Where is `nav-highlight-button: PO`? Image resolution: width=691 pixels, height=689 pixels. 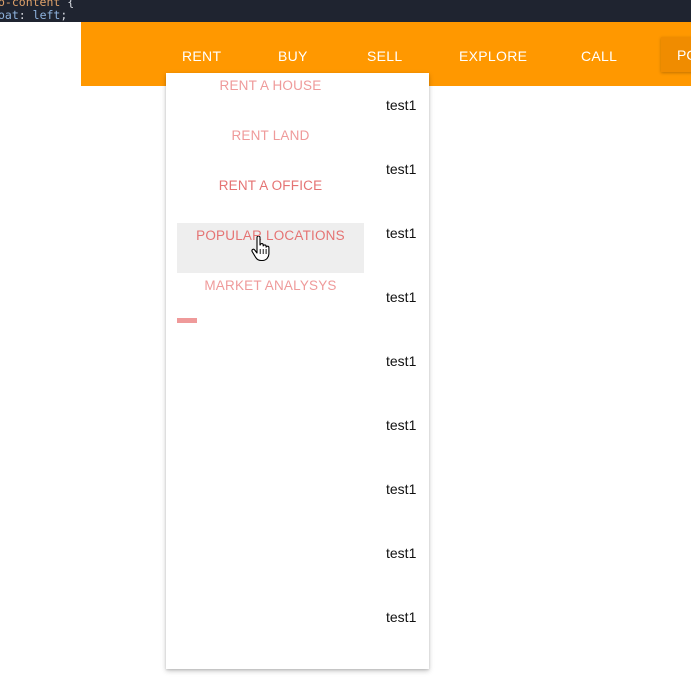 nav-highlight-button: PO is located at coordinates (676, 54).